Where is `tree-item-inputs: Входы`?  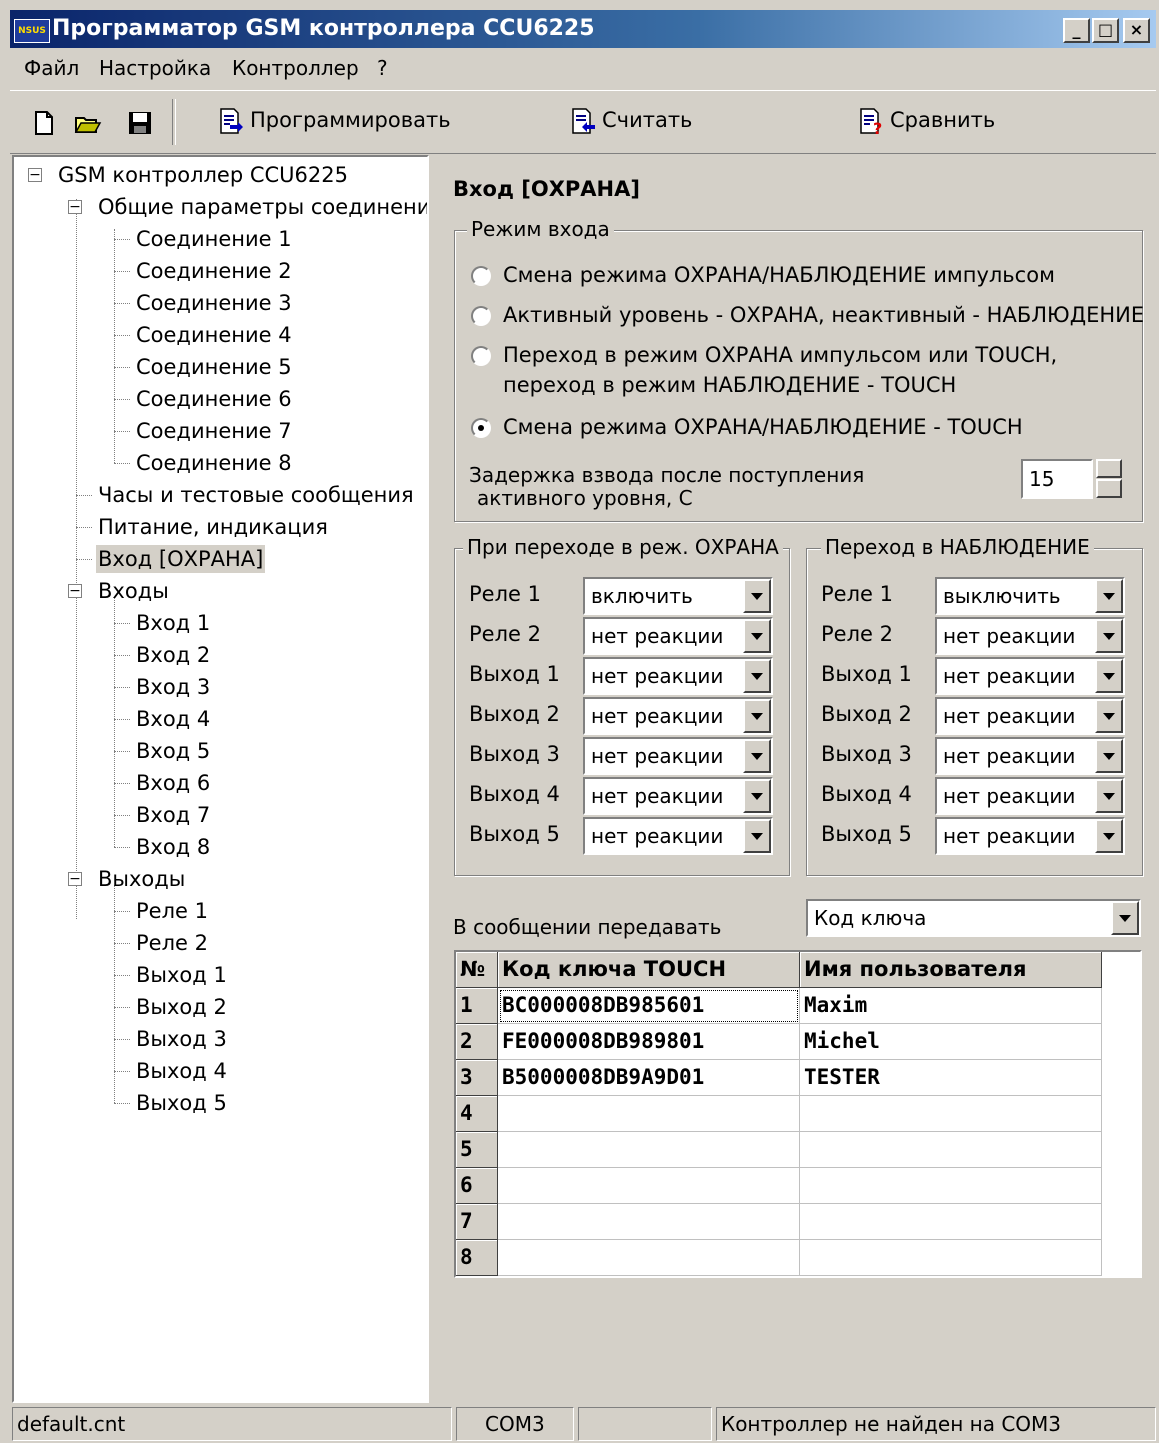
tree-item-inputs: Входы is located at coordinates (133, 591).